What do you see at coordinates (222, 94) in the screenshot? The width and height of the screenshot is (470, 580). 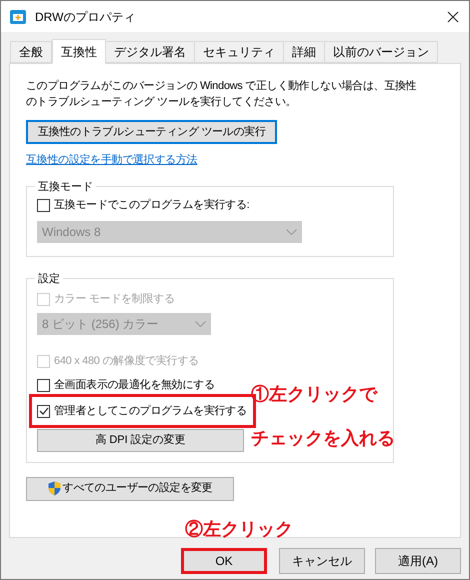 I see `intro-text: このプログラムがこのバージョンの Windows で正しく動作しない場合は、互換性のトラブルシューティング ツールを実行してください。` at bounding box center [222, 94].